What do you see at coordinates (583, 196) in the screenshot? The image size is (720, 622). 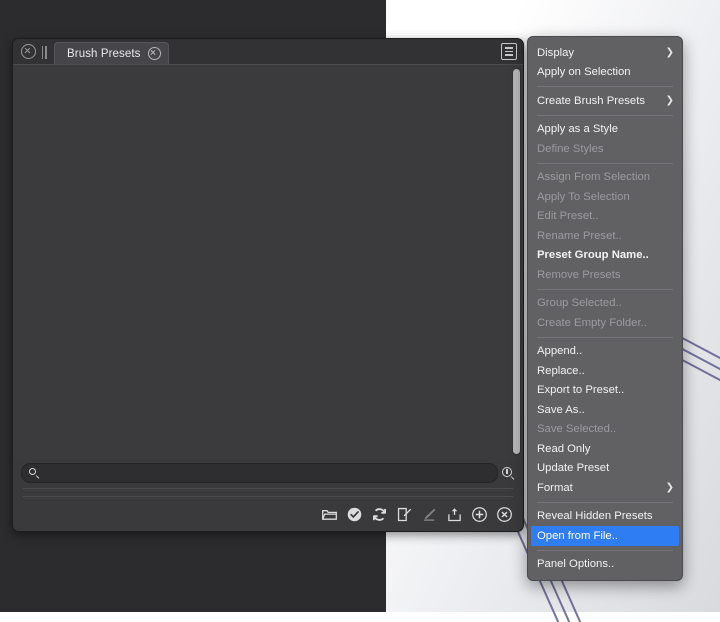 I see `menu-item-label: Apply To Selection` at bounding box center [583, 196].